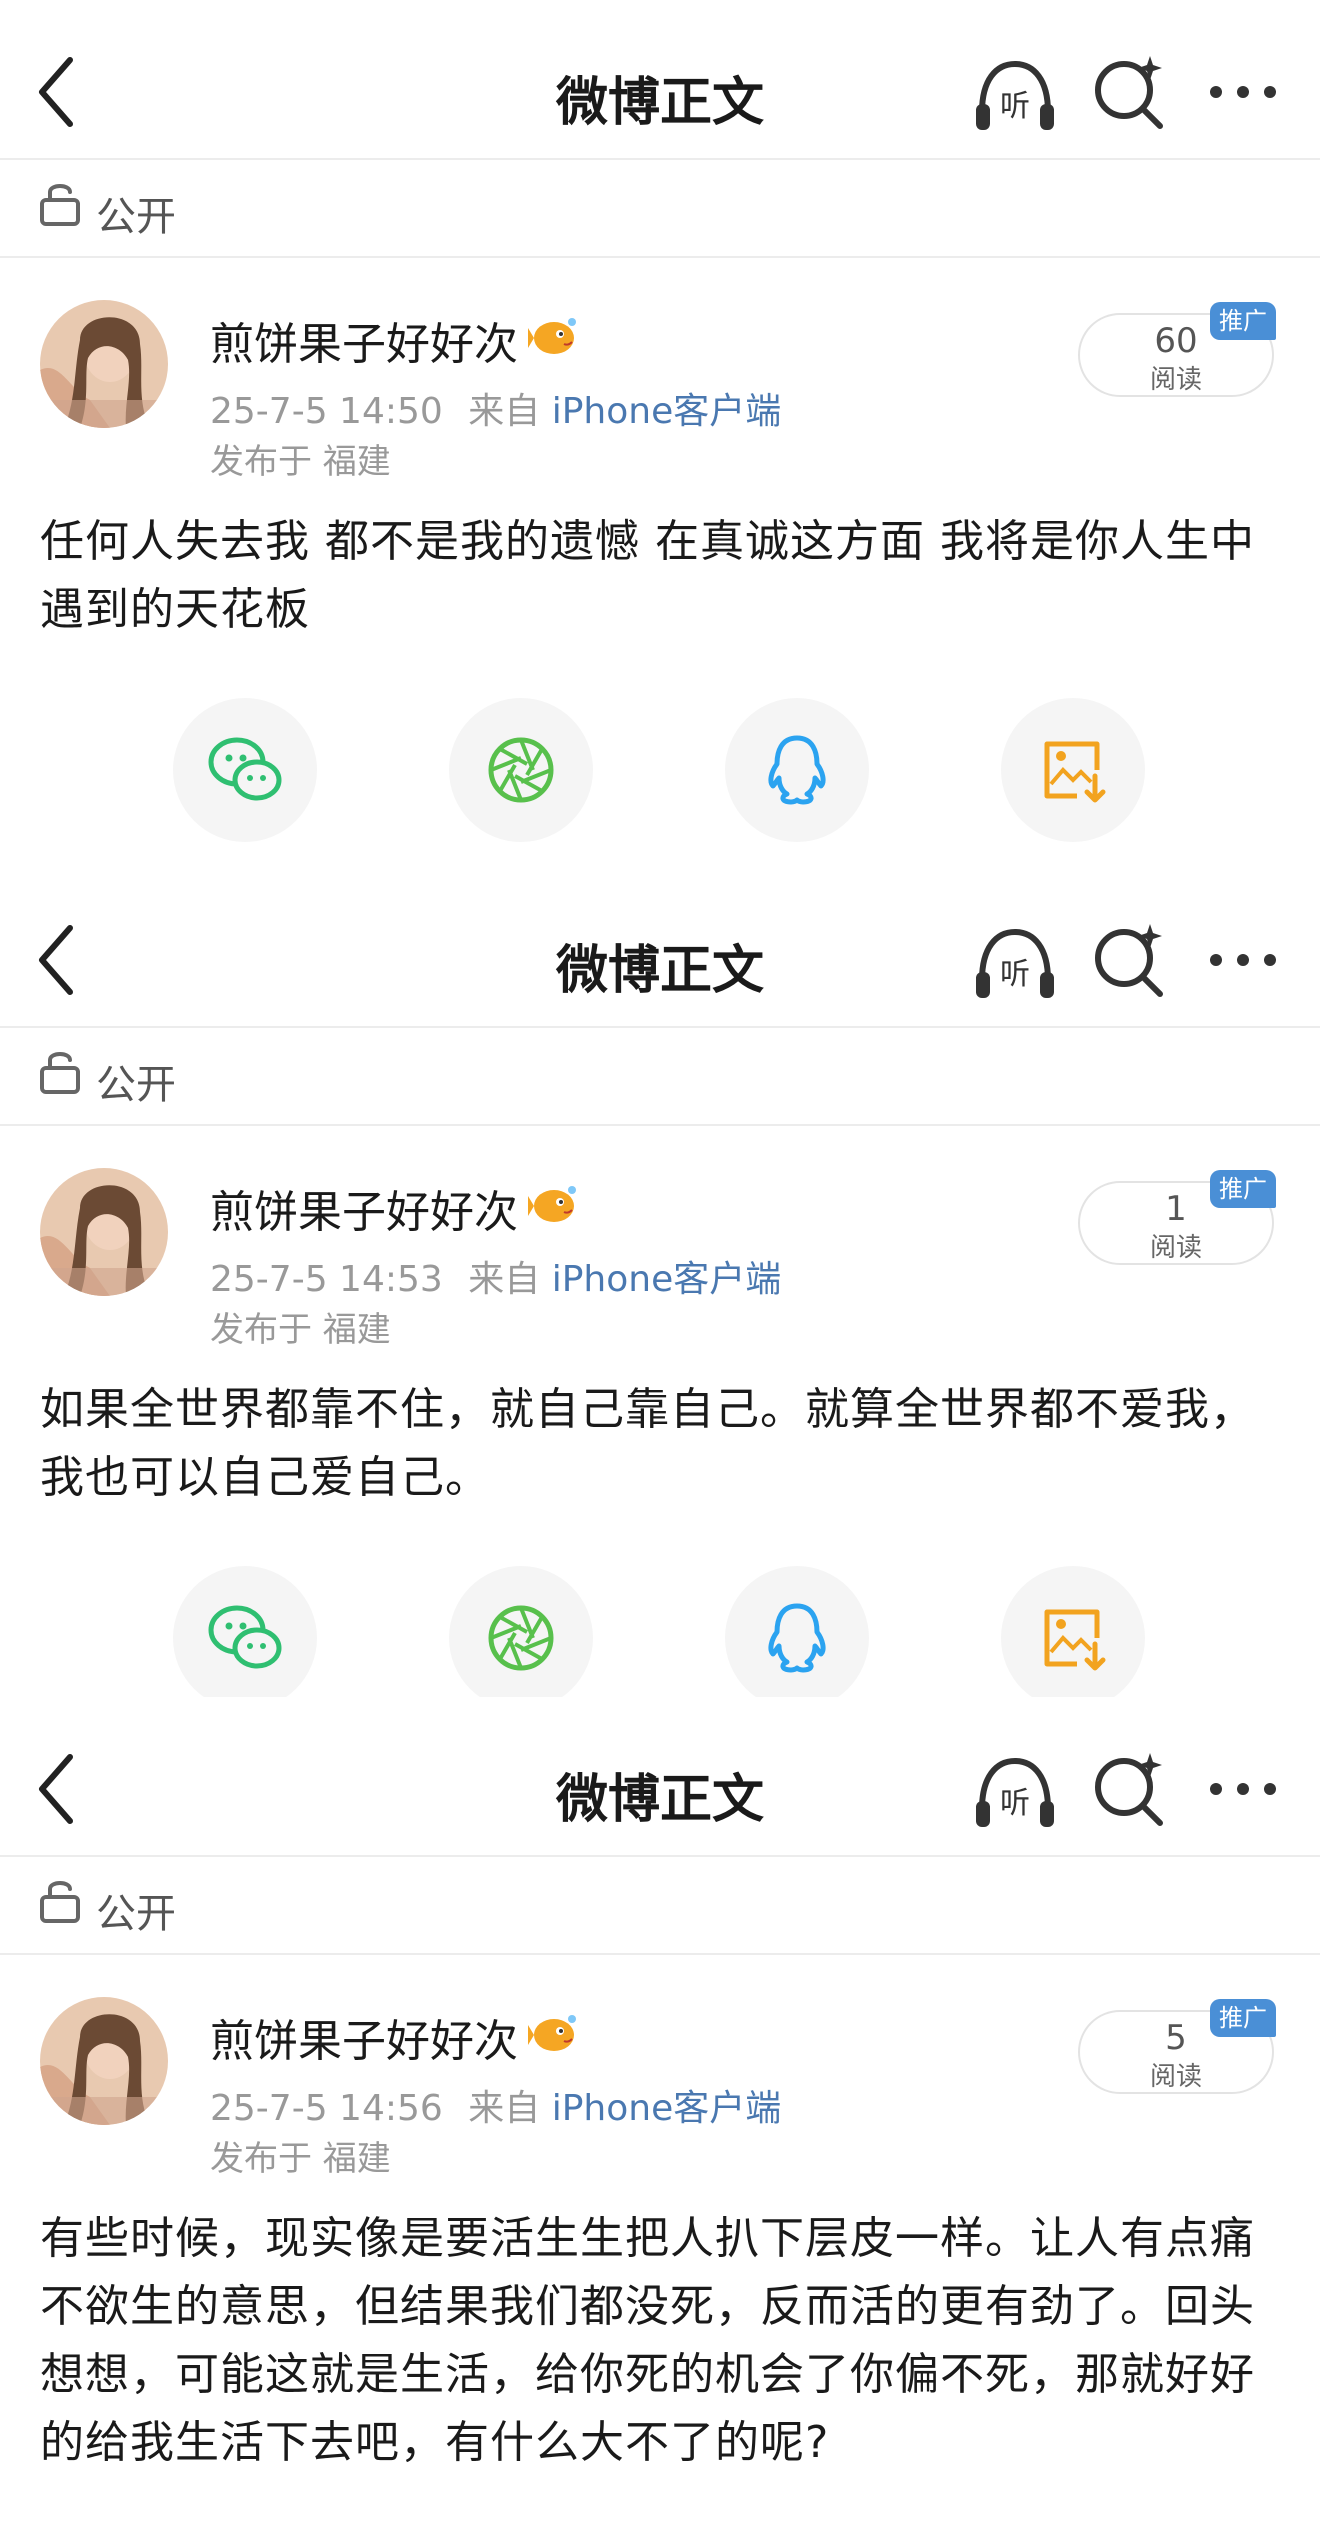 The width and height of the screenshot is (1320, 2542). What do you see at coordinates (326, 2108) in the screenshot?
I see `post-time: 25-7-5 14:56` at bounding box center [326, 2108].